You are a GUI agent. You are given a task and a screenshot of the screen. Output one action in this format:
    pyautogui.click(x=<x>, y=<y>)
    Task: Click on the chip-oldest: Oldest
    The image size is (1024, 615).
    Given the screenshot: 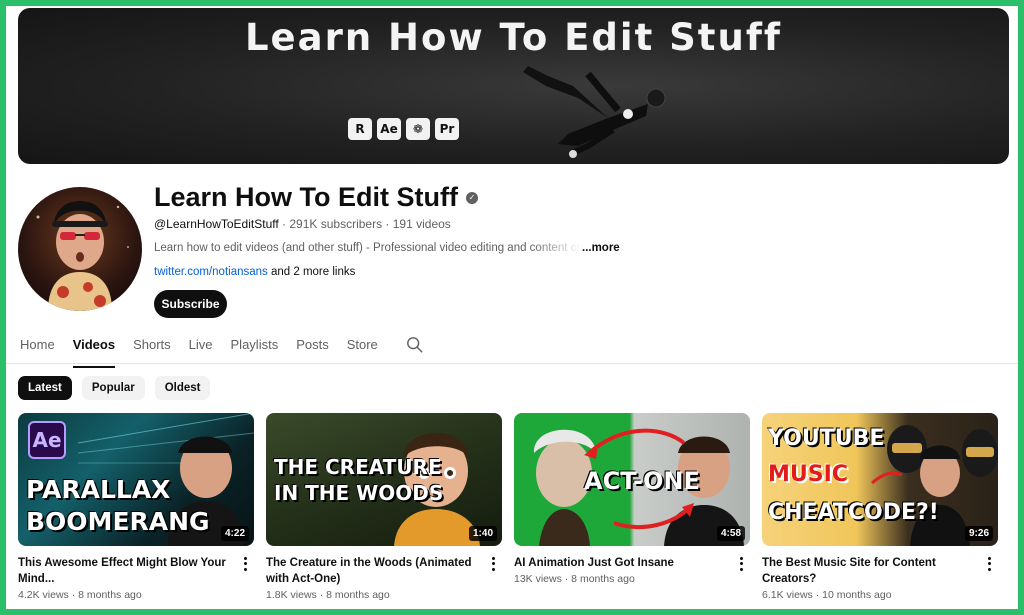 What is the action you would take?
    pyautogui.click(x=182, y=388)
    